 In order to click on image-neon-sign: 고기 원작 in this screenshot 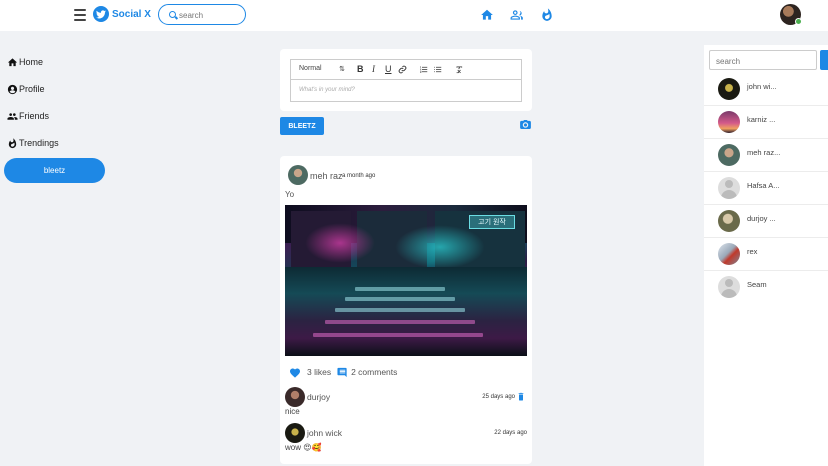, I will do `click(492, 222)`.